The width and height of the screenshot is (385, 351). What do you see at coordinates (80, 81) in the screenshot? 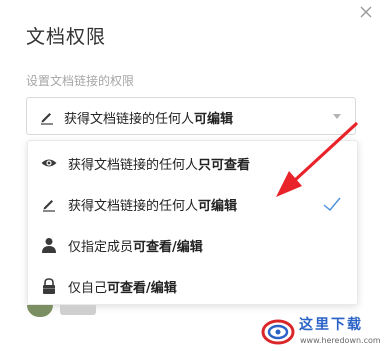
I see `permission-subtitle: 设置文档链接的权限` at bounding box center [80, 81].